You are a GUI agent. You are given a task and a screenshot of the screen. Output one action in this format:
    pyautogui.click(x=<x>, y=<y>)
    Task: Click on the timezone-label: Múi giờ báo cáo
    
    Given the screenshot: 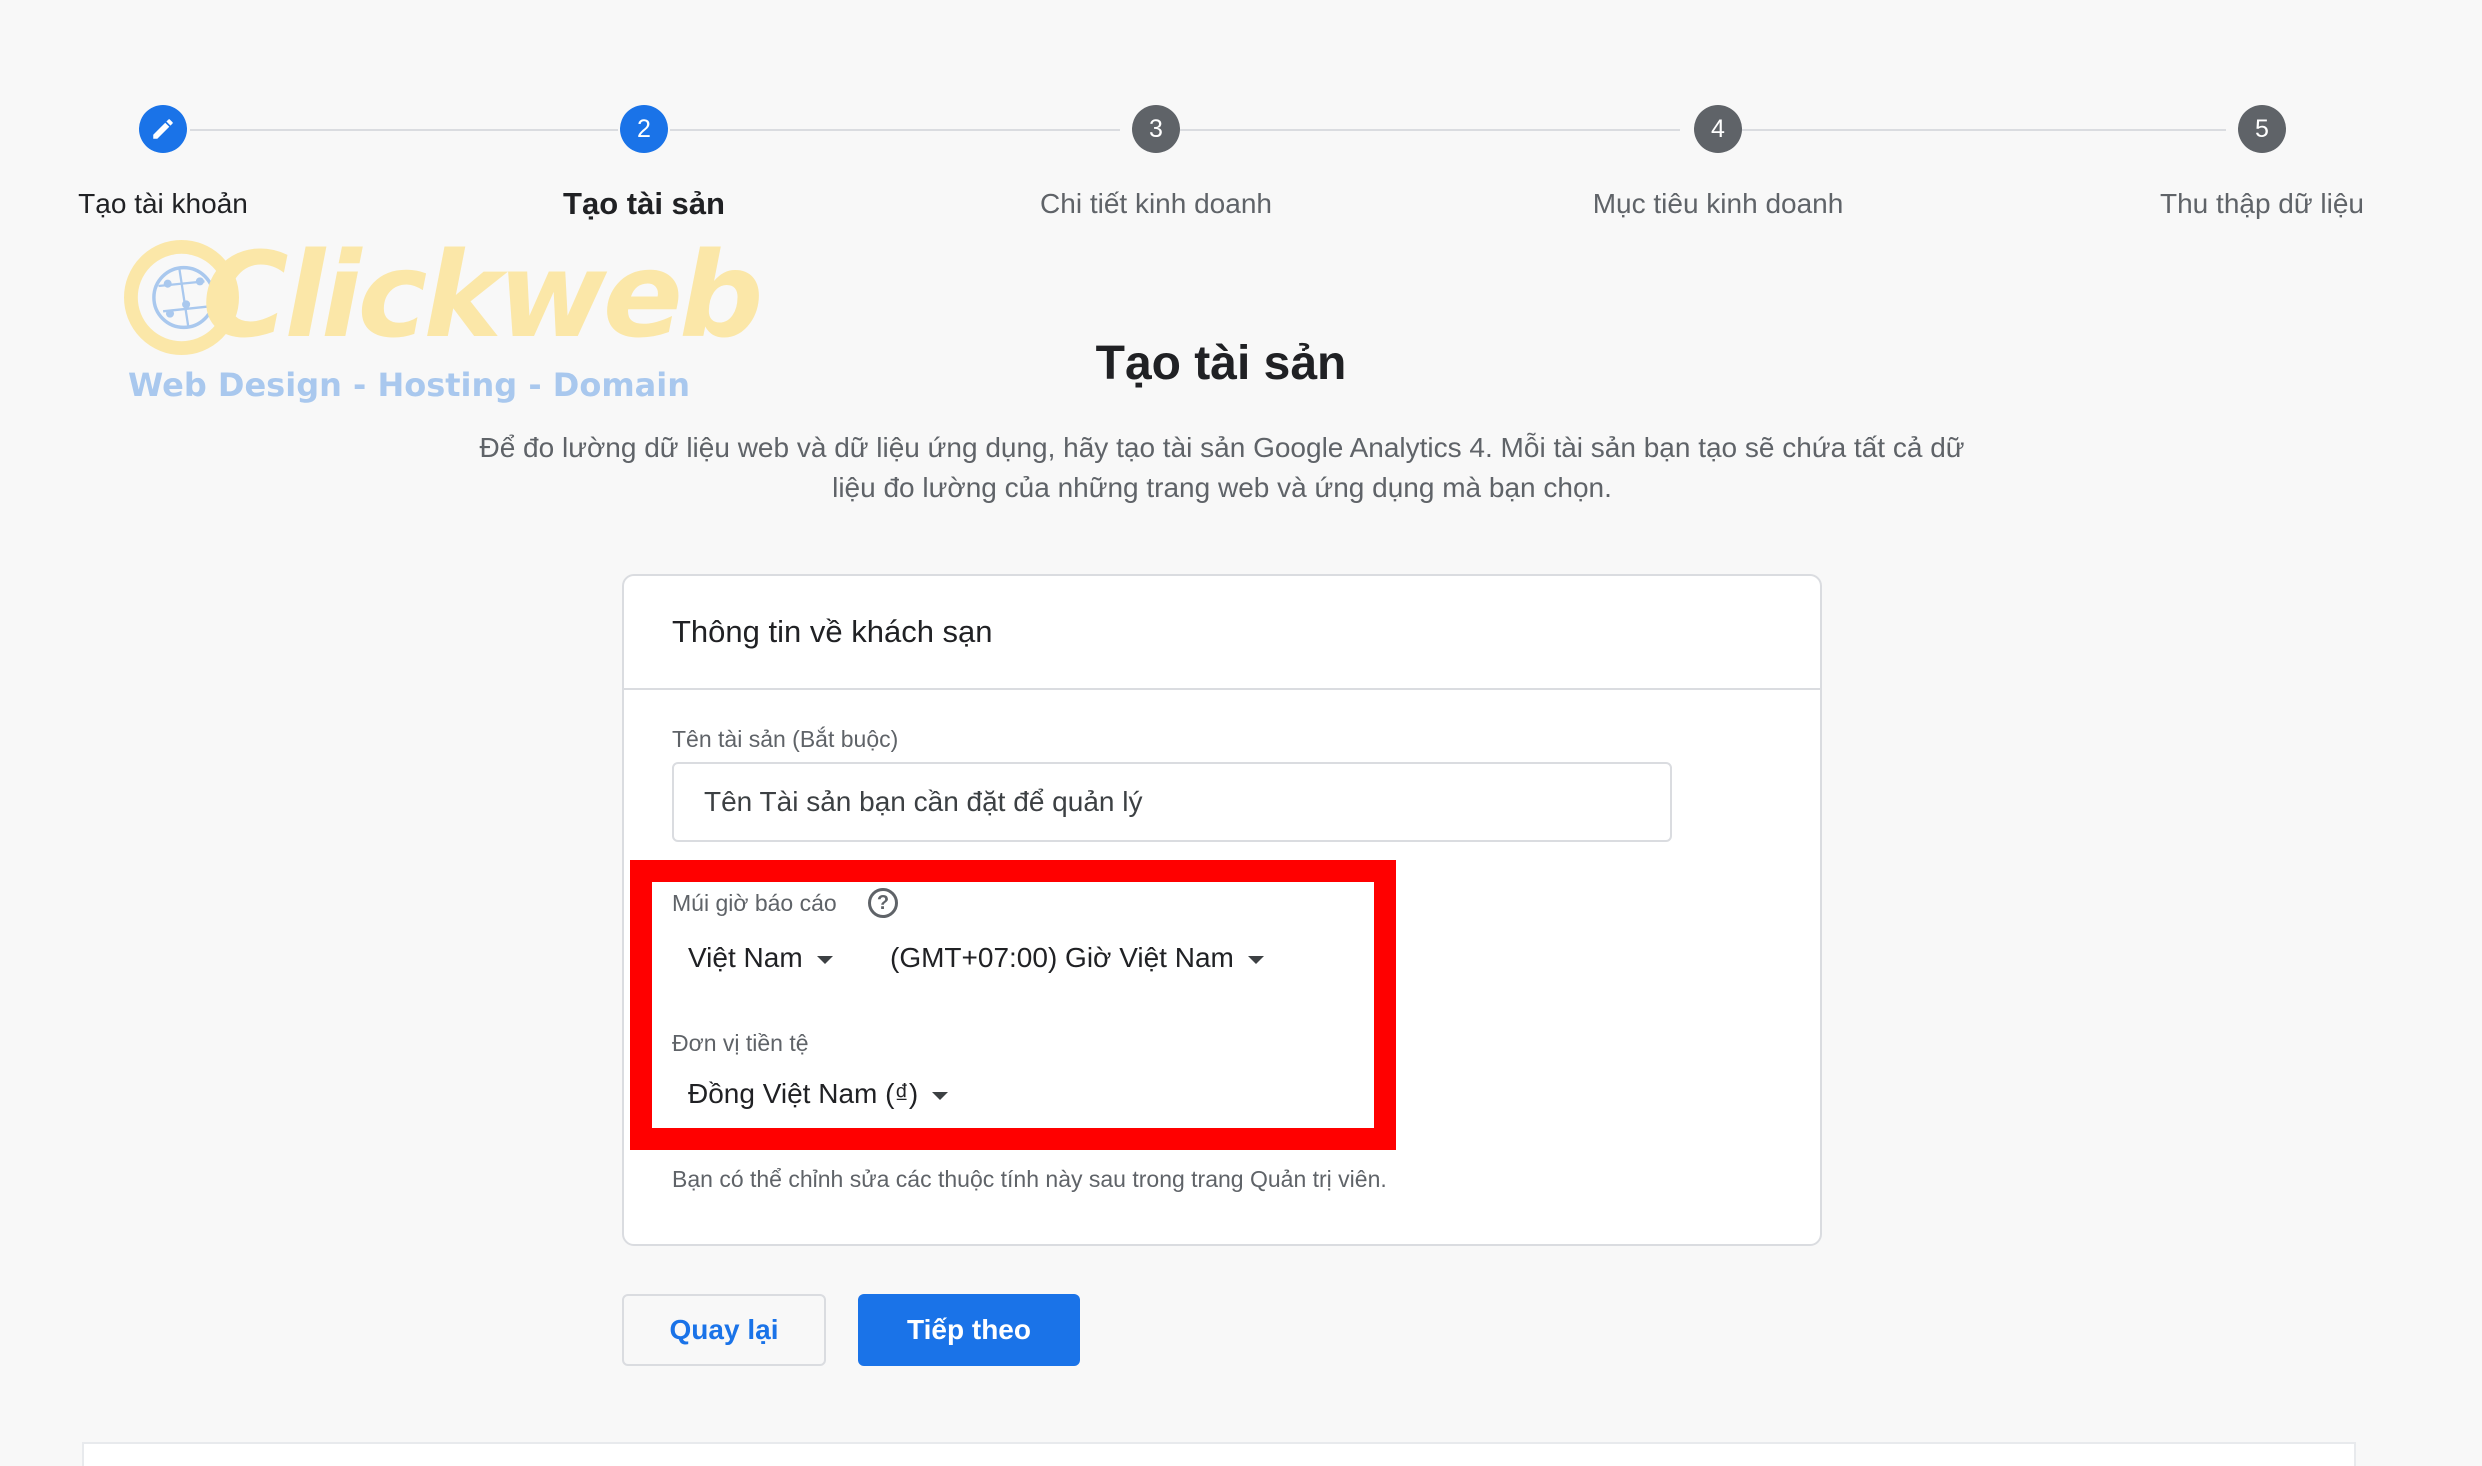 What is the action you would take?
    pyautogui.click(x=754, y=903)
    